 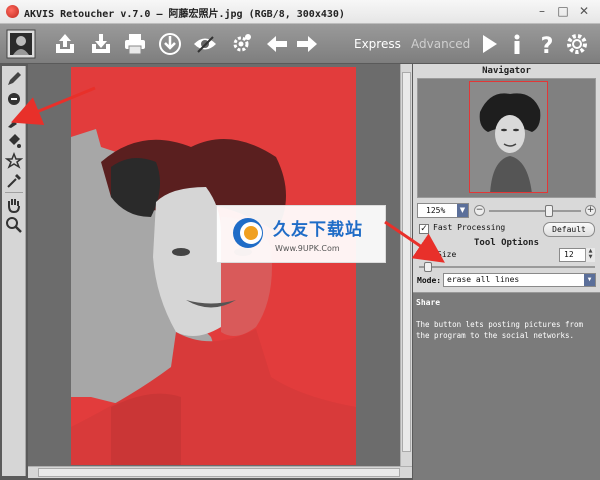 I want to click on help-title: Share, so click(x=428, y=302).